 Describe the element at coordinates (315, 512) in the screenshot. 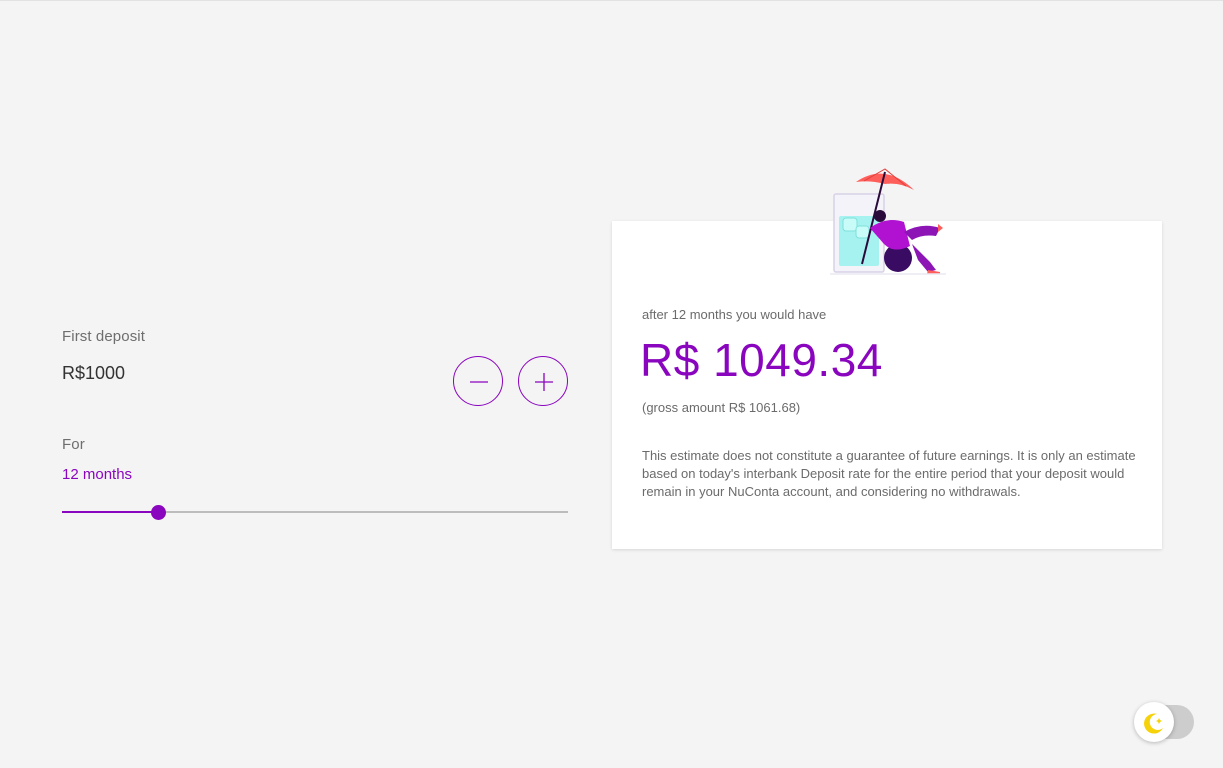

I see `period-slider` at that location.